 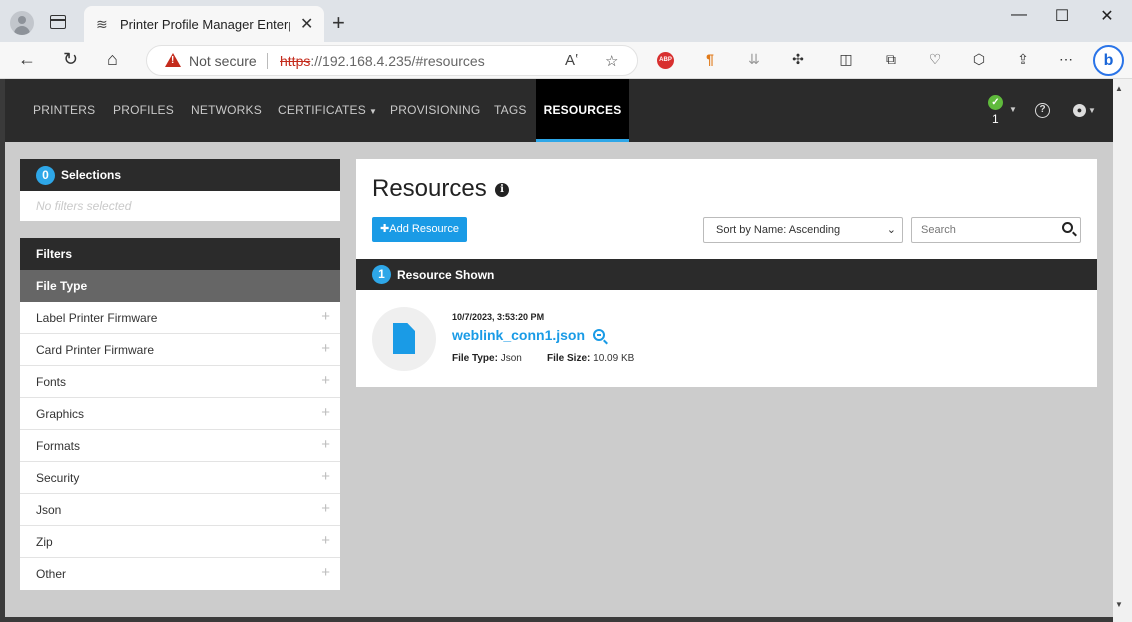 I want to click on info-icon: i, so click(x=502, y=190).